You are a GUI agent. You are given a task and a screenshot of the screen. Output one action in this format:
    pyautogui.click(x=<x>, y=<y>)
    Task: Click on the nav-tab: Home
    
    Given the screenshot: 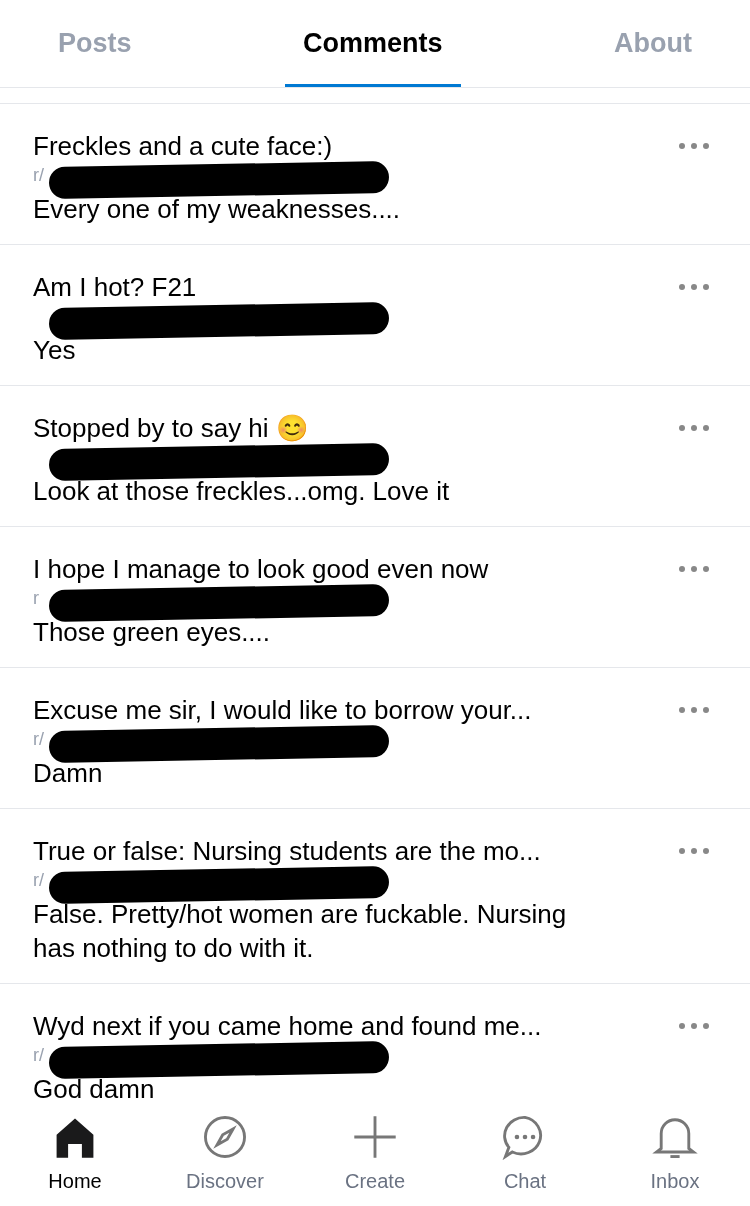 What is the action you would take?
    pyautogui.click(x=75, y=1155)
    